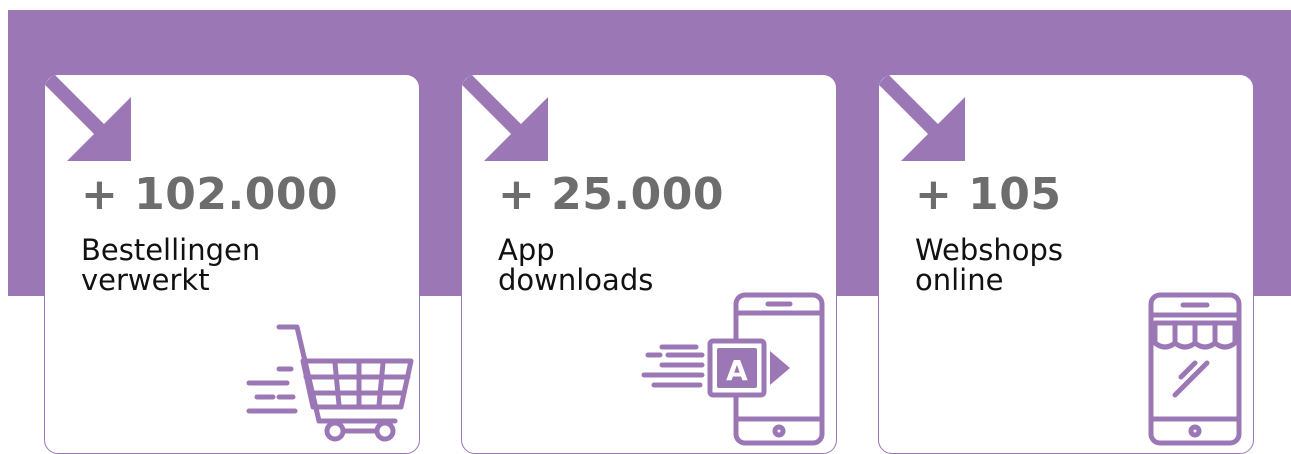 The image size is (1291, 454). What do you see at coordinates (210, 194) in the screenshot?
I see `stat-value: + 102.000` at bounding box center [210, 194].